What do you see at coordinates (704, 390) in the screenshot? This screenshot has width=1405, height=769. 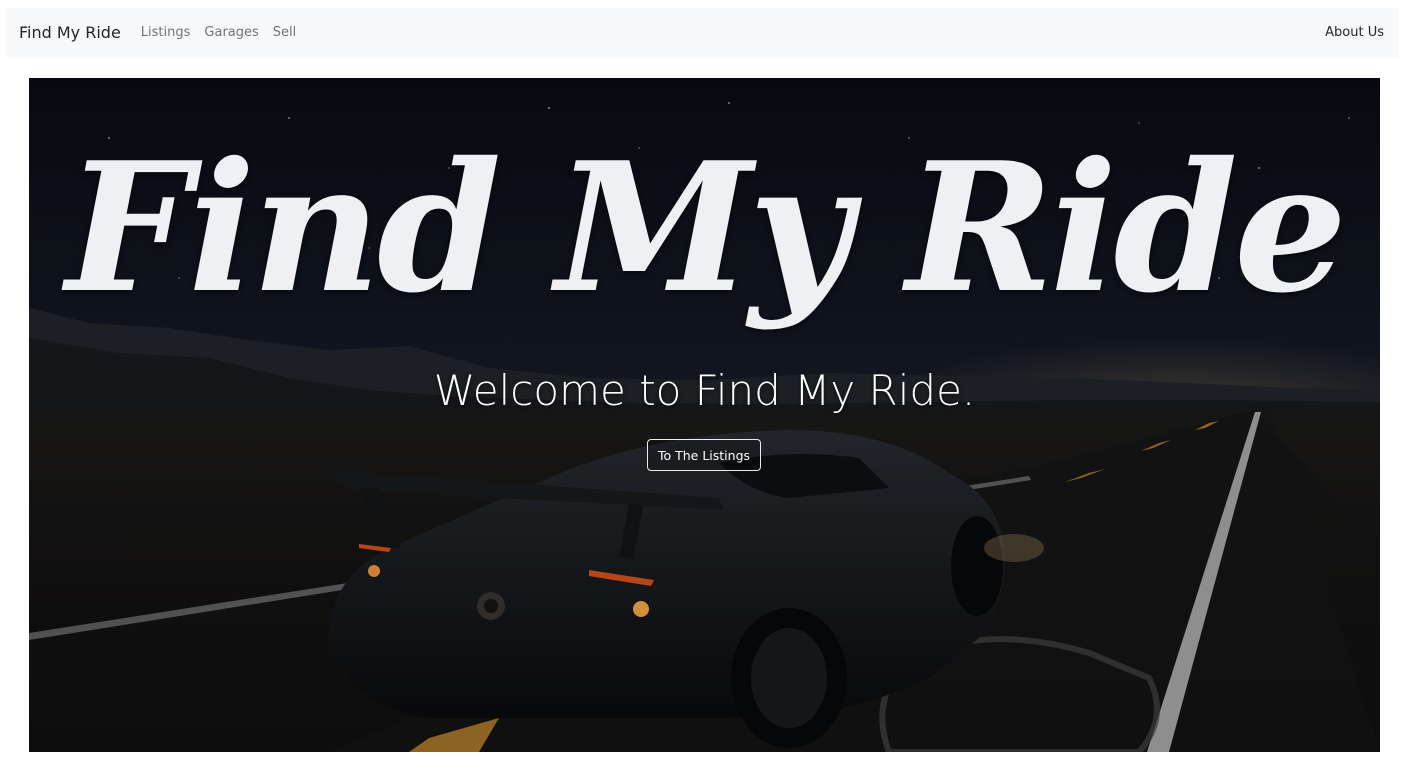 I see `hero-welcome-heading: Welcome to Find My Ride.` at bounding box center [704, 390].